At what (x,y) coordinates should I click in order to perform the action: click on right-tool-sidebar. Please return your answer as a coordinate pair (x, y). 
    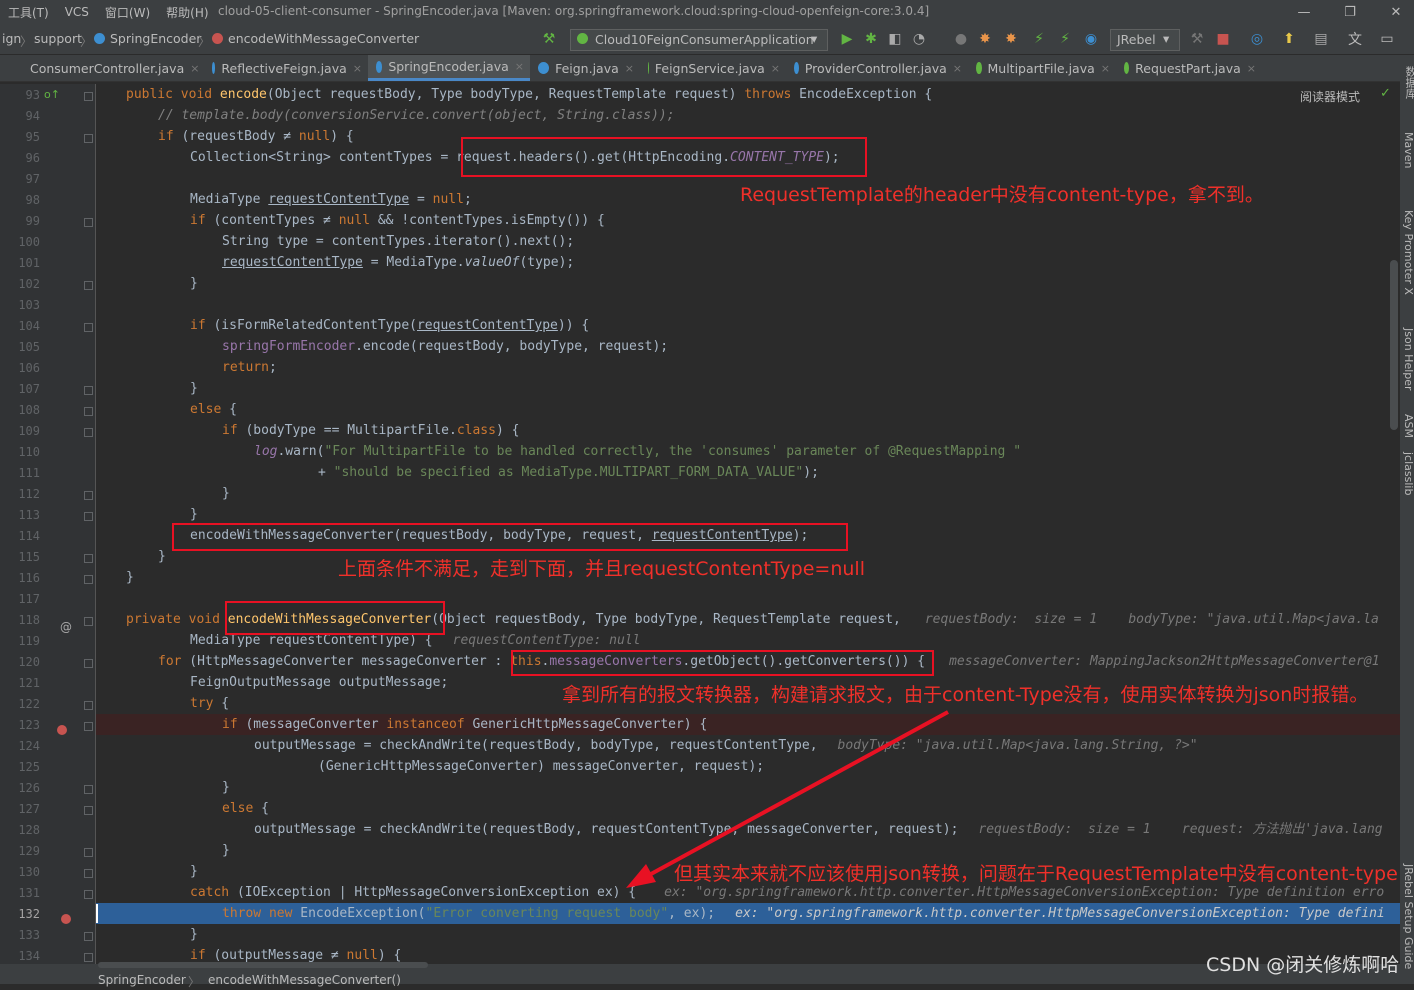
    Looking at the image, I should click on (1407, 519).